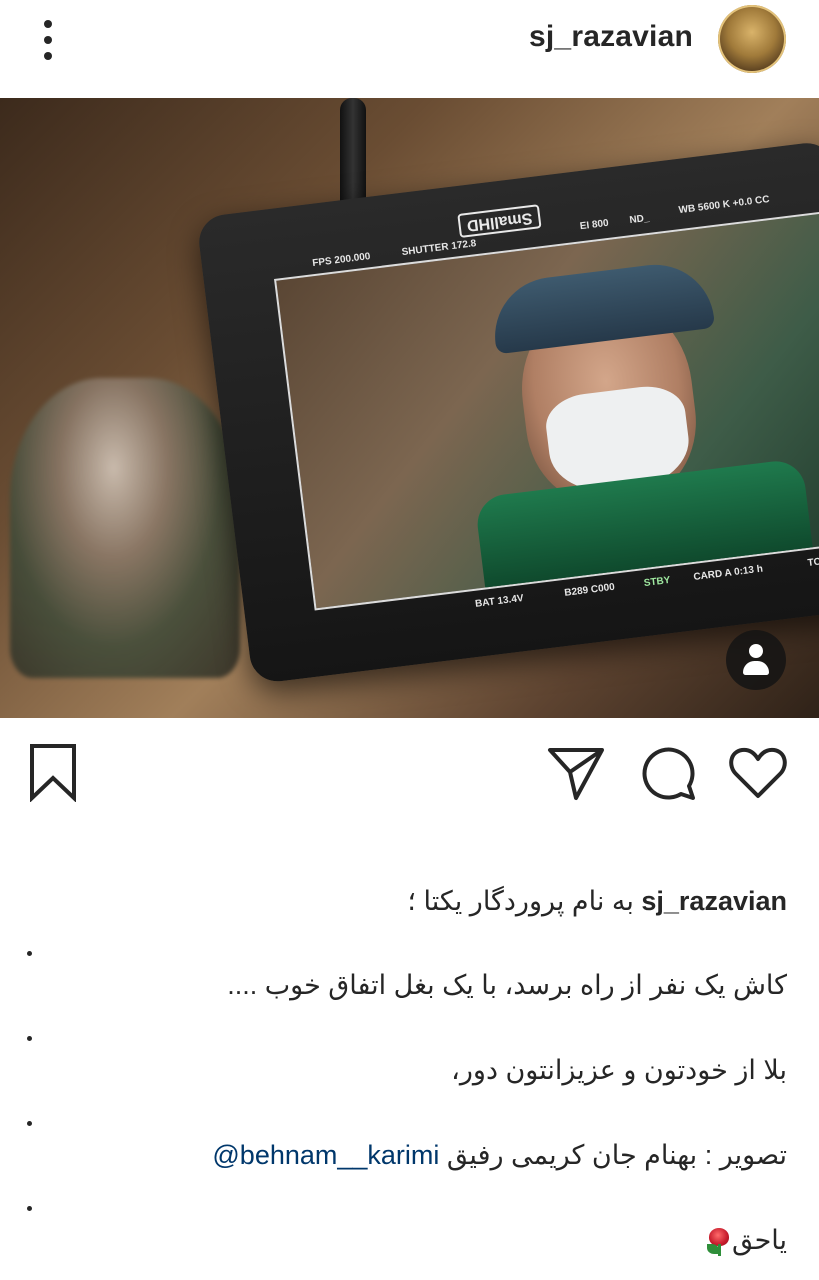  Describe the element at coordinates (812, 561) in the screenshot. I see `hud-timecode: TC 15:40` at that location.